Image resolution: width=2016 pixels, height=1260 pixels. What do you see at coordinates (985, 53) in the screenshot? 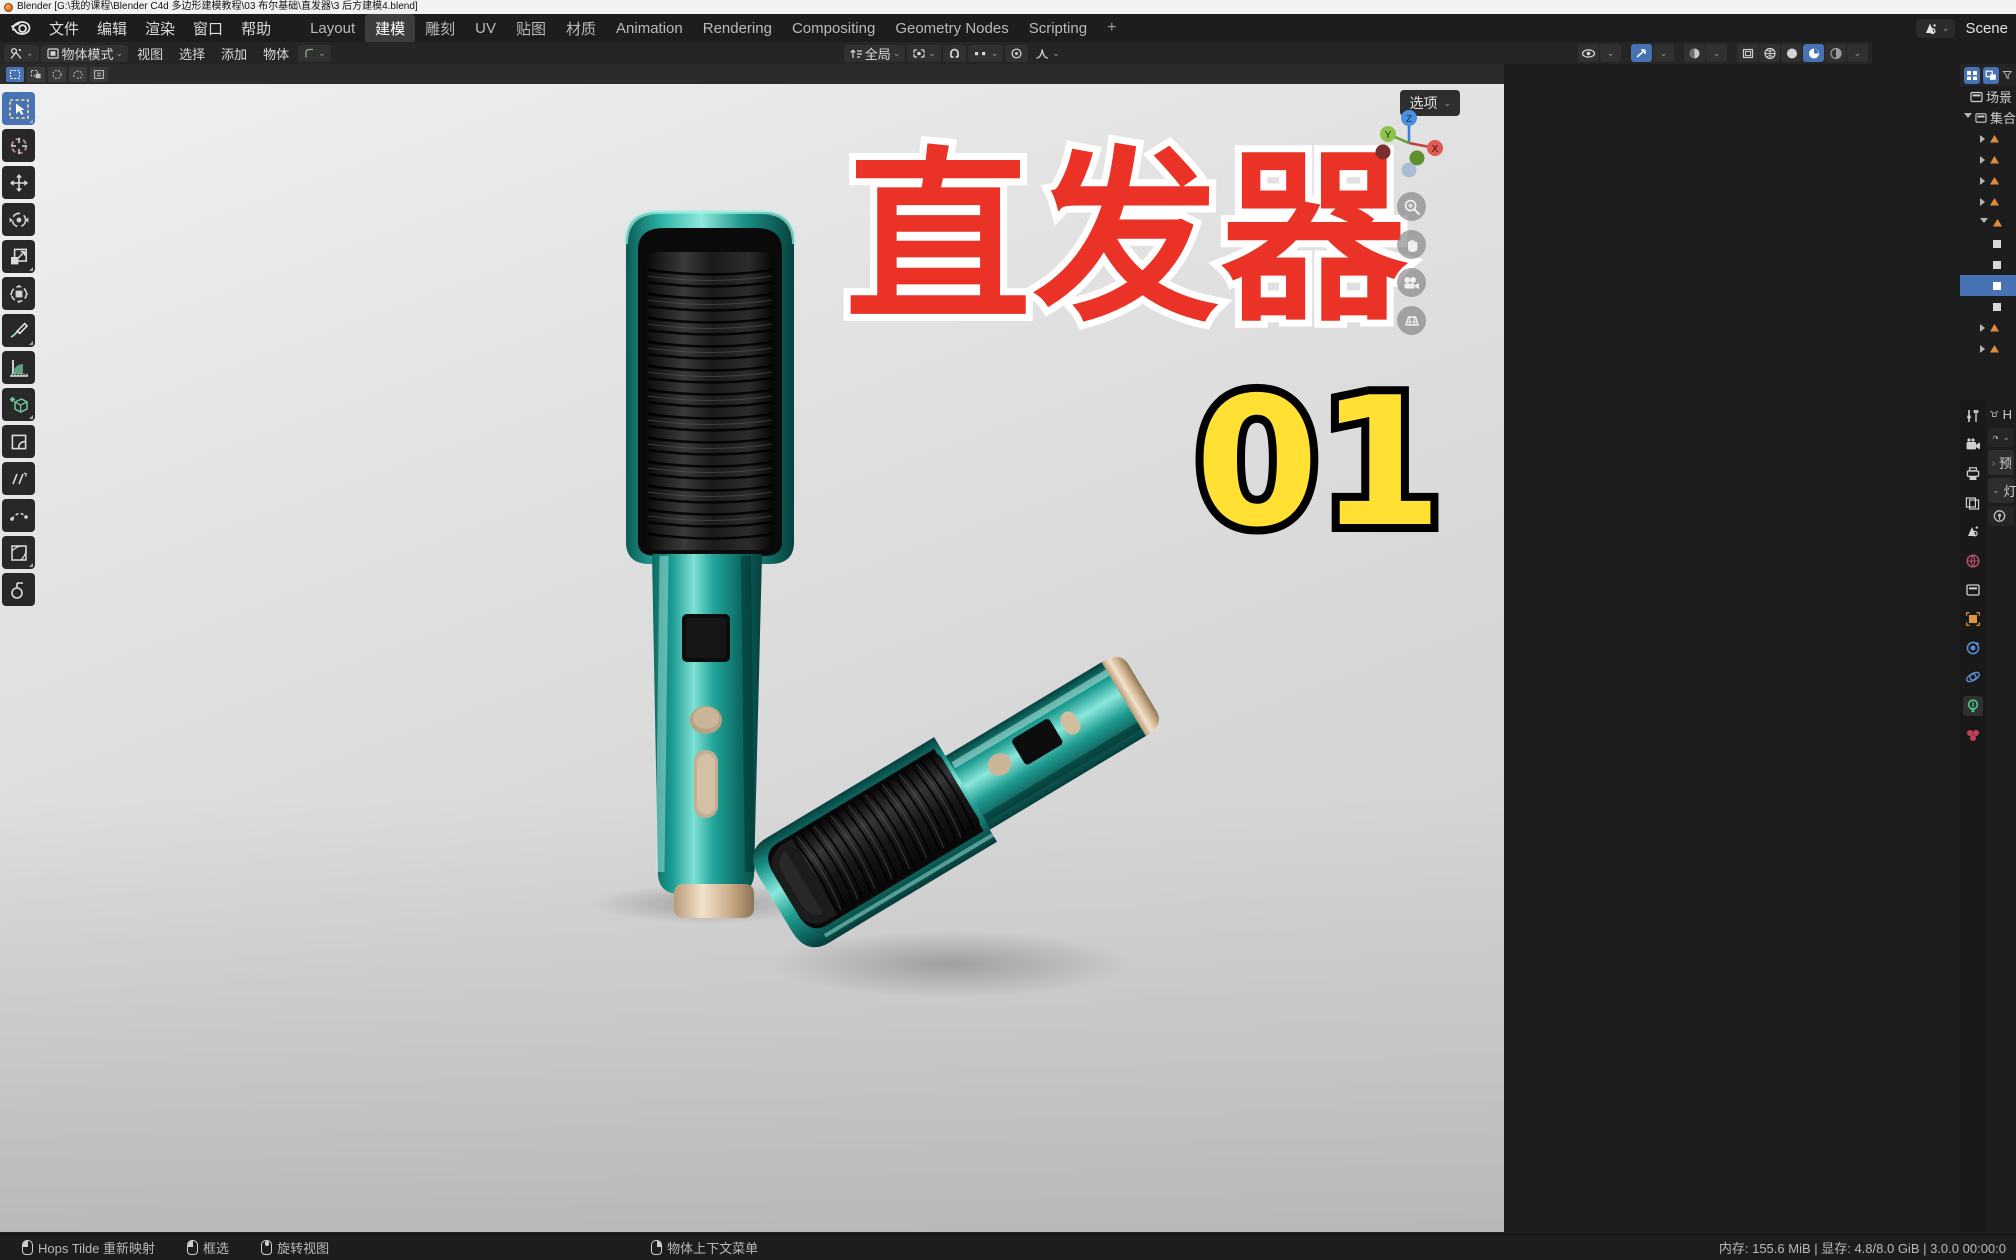
I see `snap-dropdown: ⌄` at bounding box center [985, 53].